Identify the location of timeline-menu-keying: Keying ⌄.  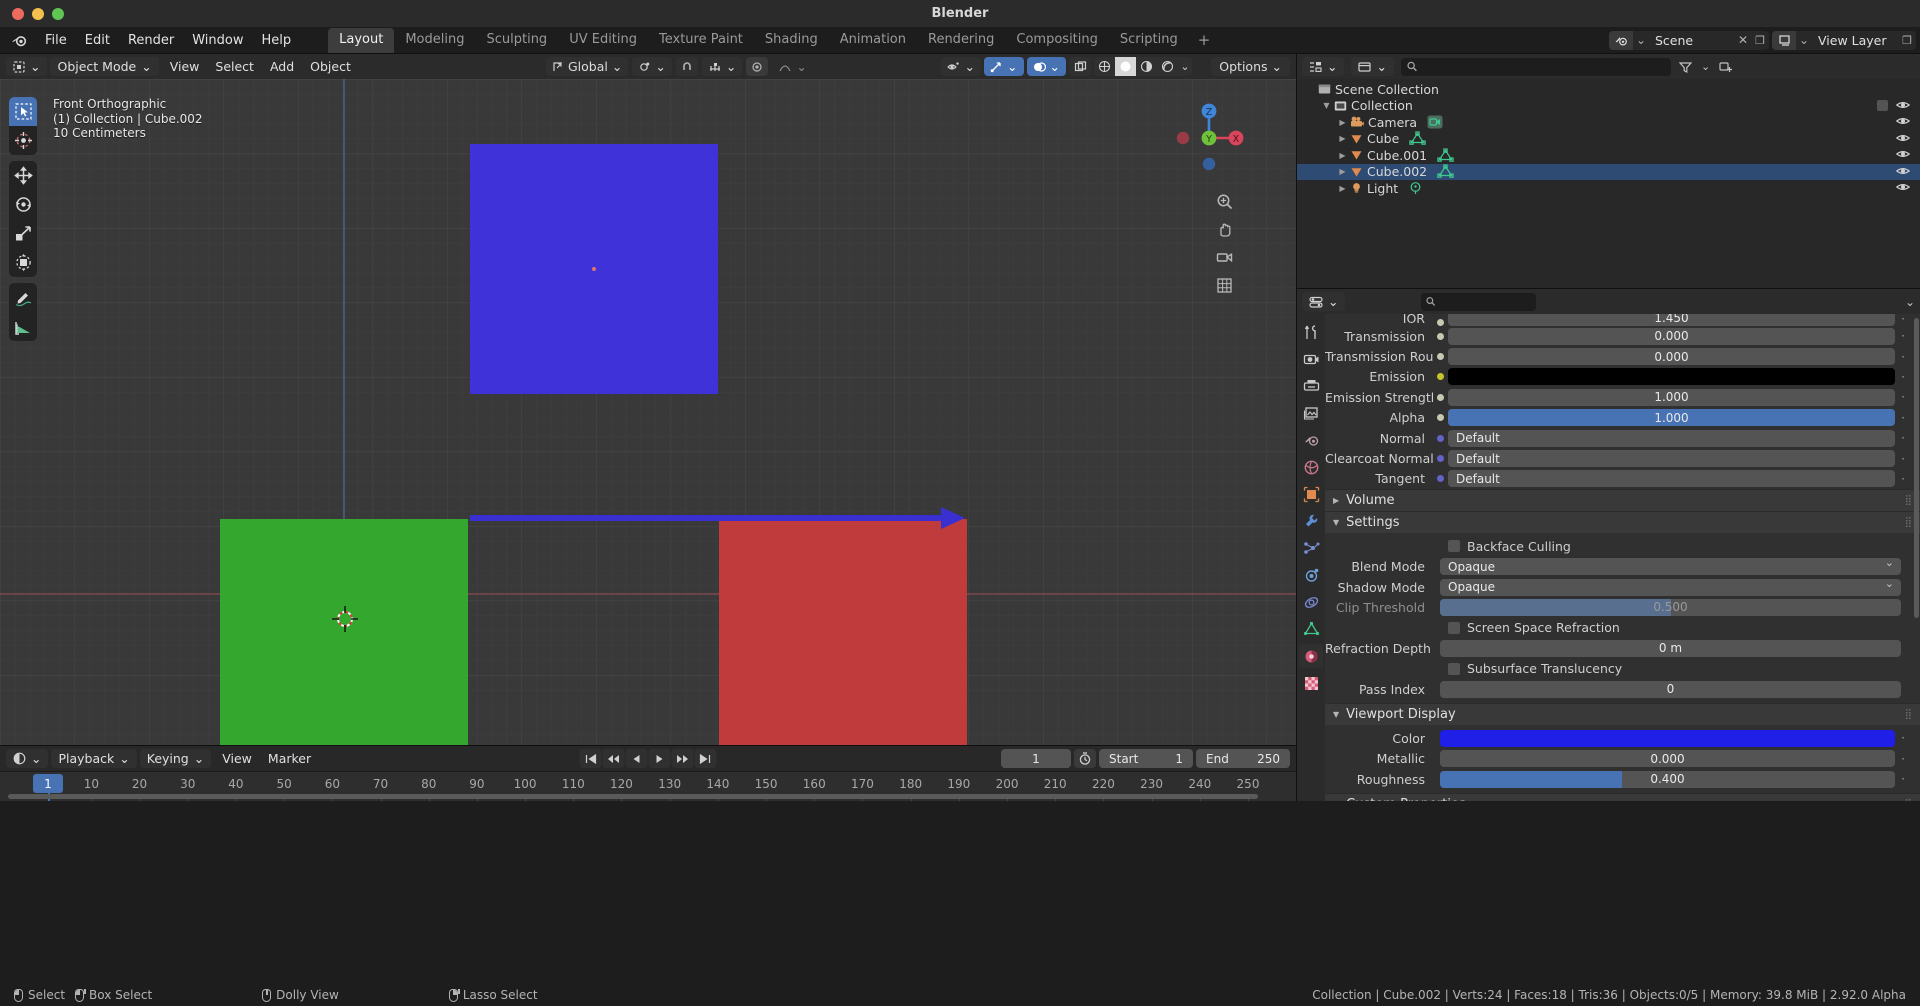
(175, 758).